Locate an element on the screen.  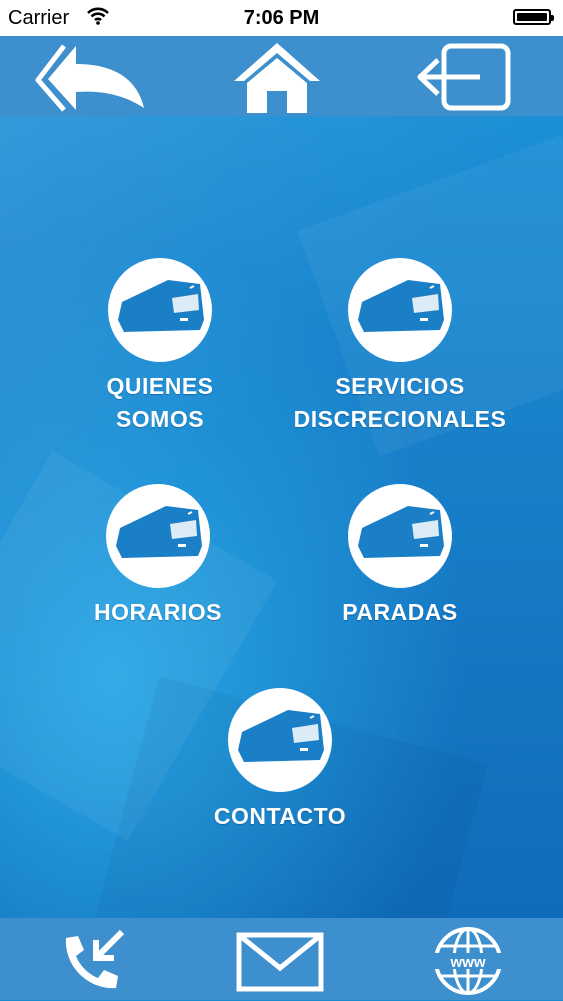
globe-www-icon: www is located at coordinates (468, 961).